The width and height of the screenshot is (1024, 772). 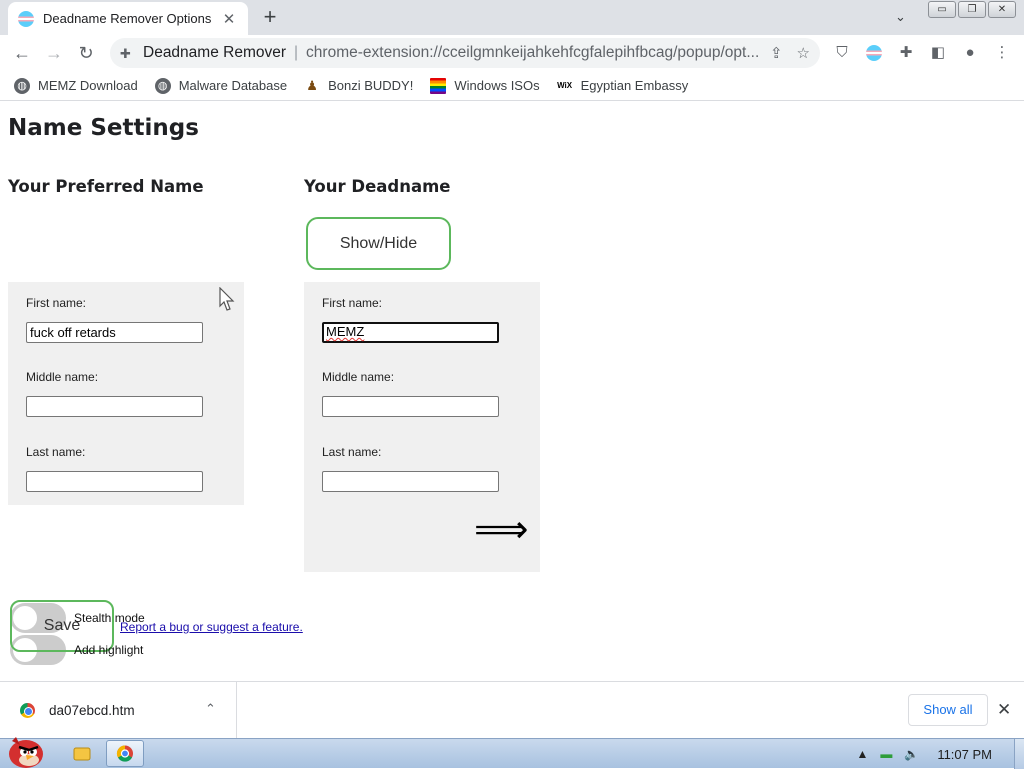 What do you see at coordinates (56, 452) in the screenshot?
I see `preferred-last-label: Last name:` at bounding box center [56, 452].